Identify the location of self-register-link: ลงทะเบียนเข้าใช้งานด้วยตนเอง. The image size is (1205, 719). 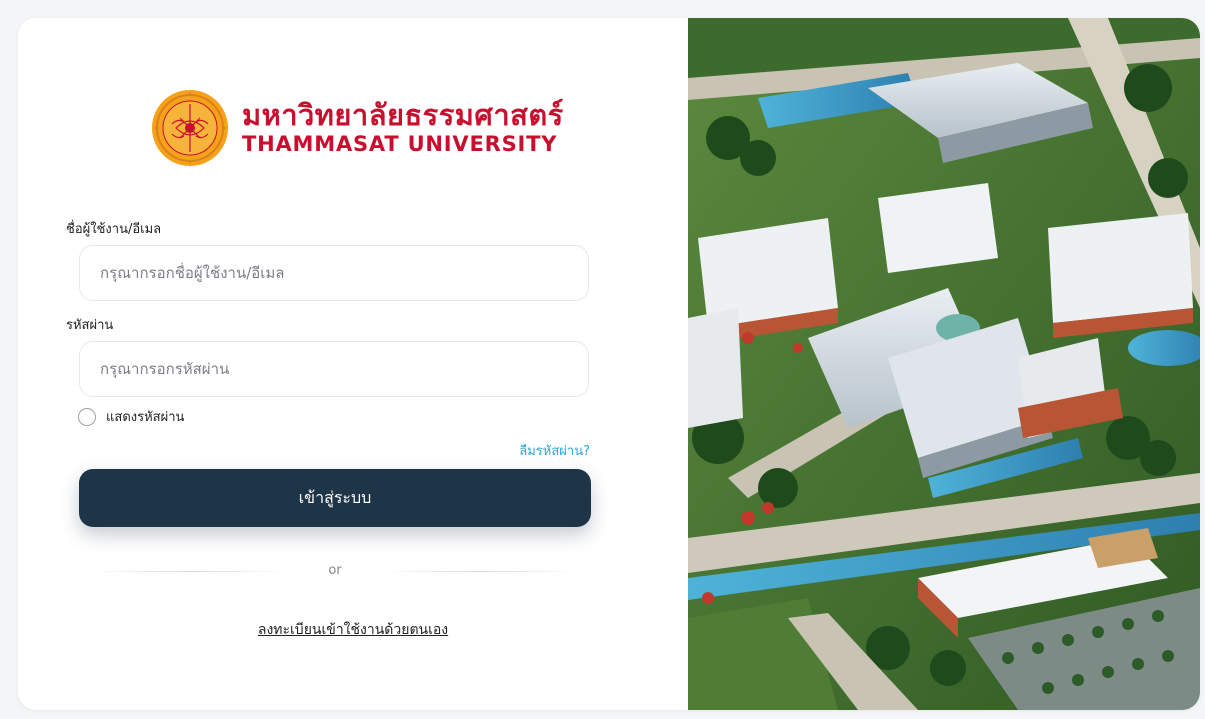
(353, 630).